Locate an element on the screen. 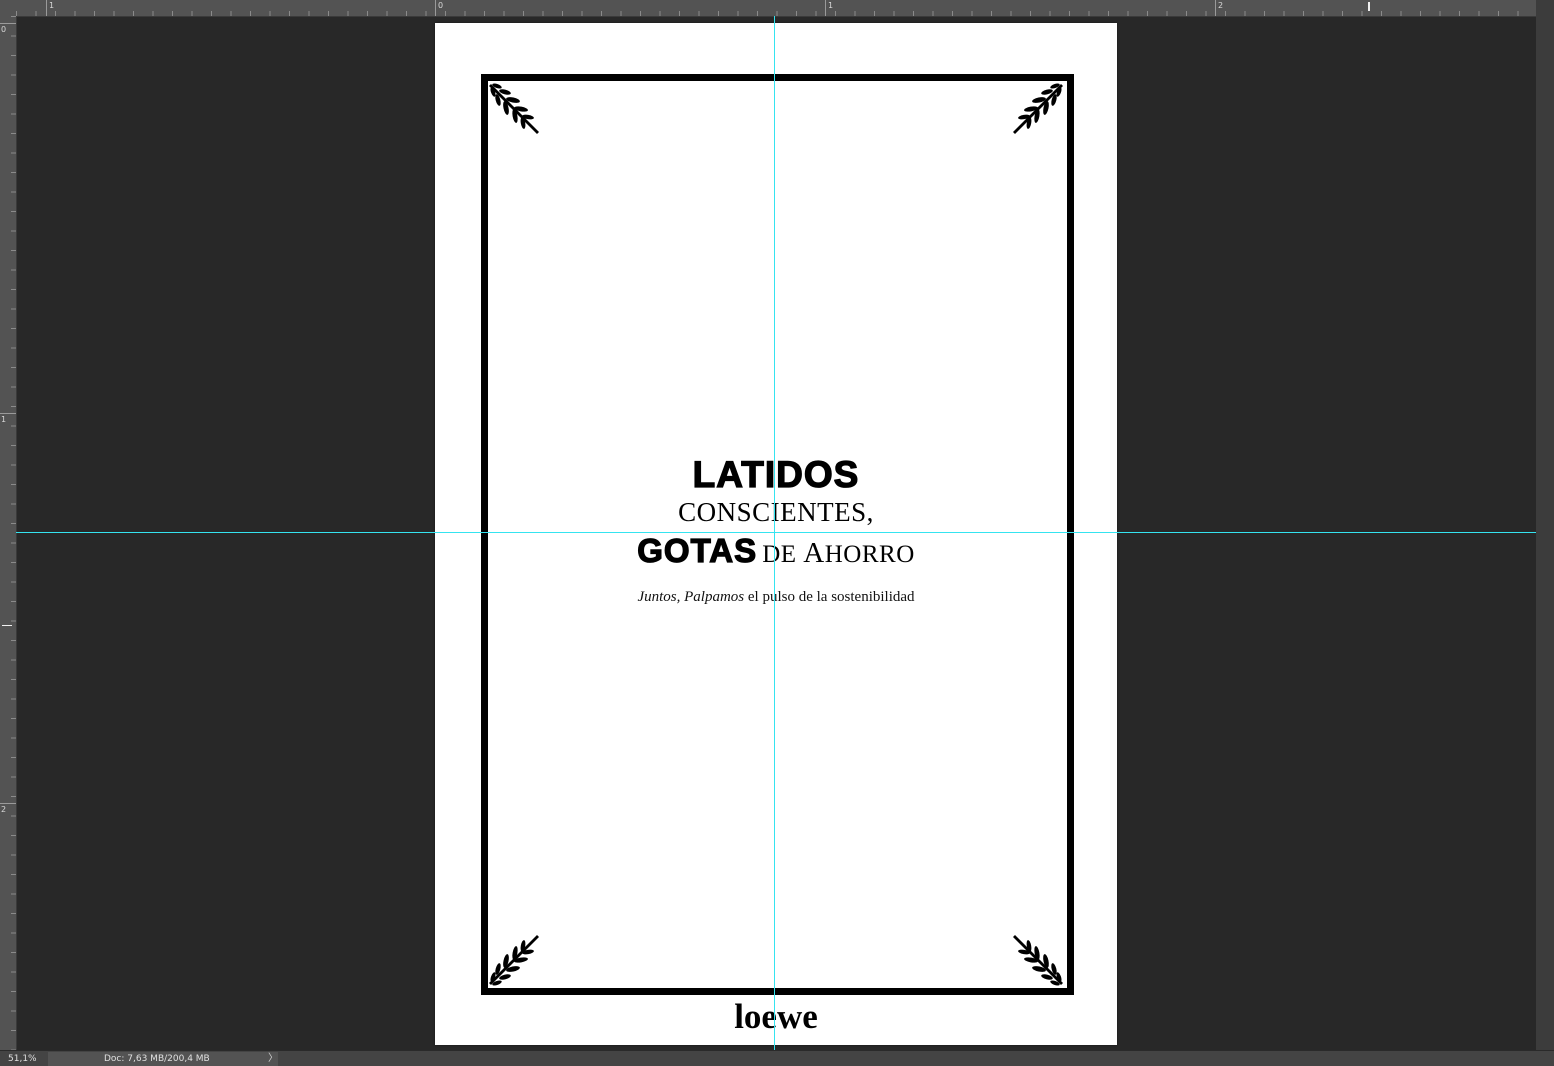 This screenshot has width=1554, height=1066. fern-corner-top-left-icon is located at coordinates (514, 108).